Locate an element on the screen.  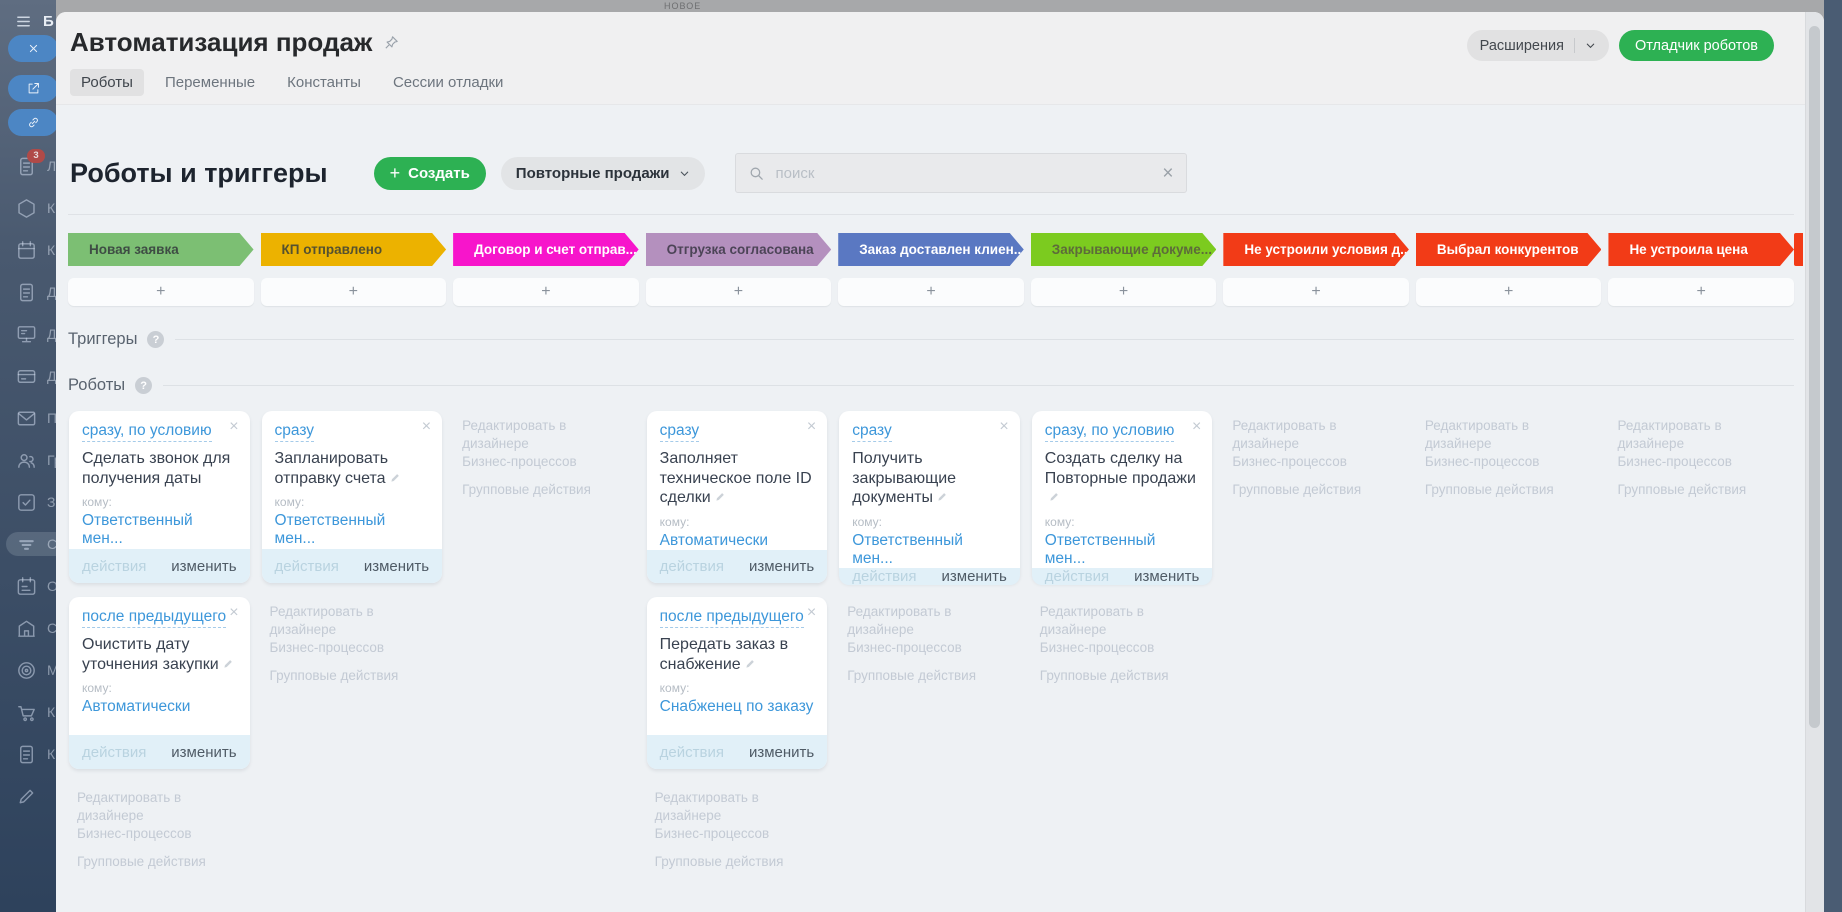
sidebar-pill-close is located at coordinates (32, 48).